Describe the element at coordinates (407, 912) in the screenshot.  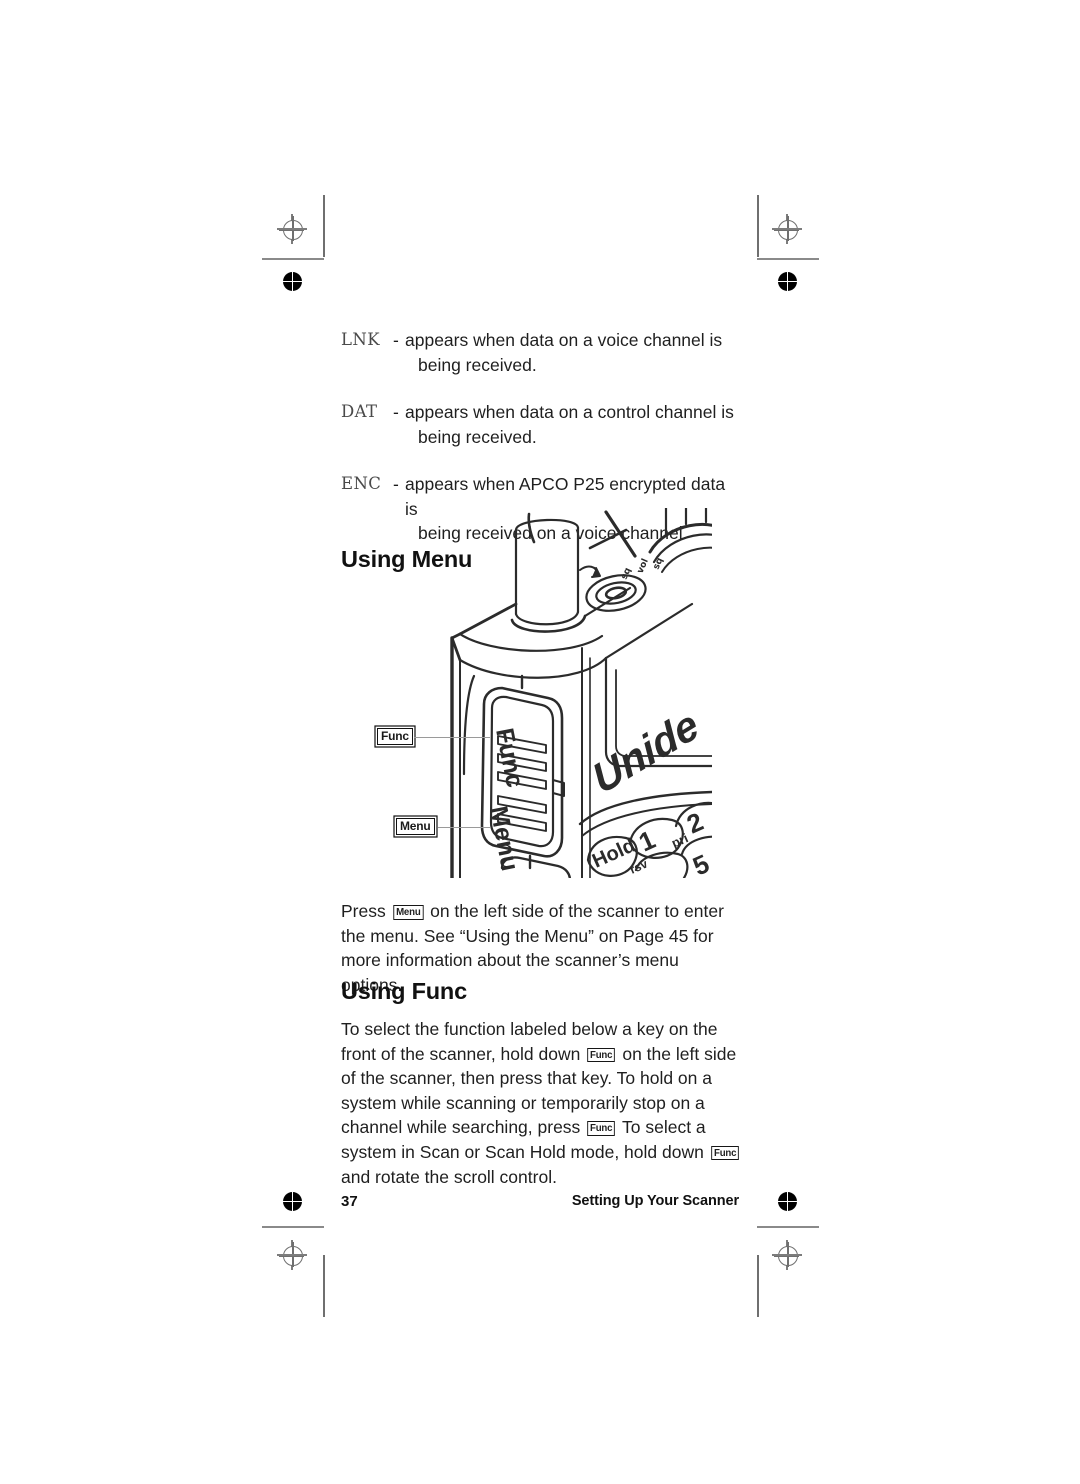
I see `inline-key-menu: Menu` at that location.